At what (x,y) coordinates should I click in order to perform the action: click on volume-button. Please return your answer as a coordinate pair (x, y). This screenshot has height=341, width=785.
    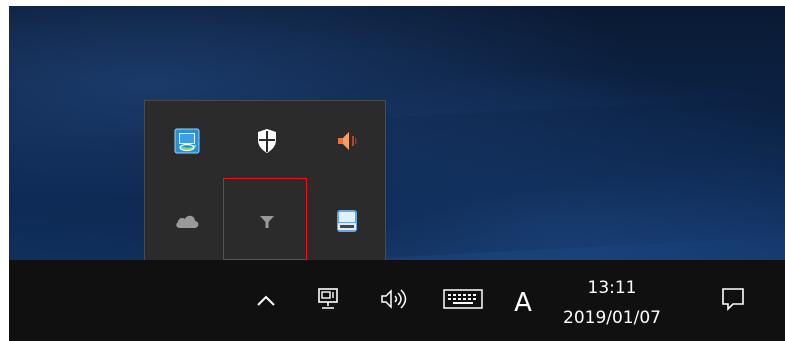
    Looking at the image, I should click on (393, 300).